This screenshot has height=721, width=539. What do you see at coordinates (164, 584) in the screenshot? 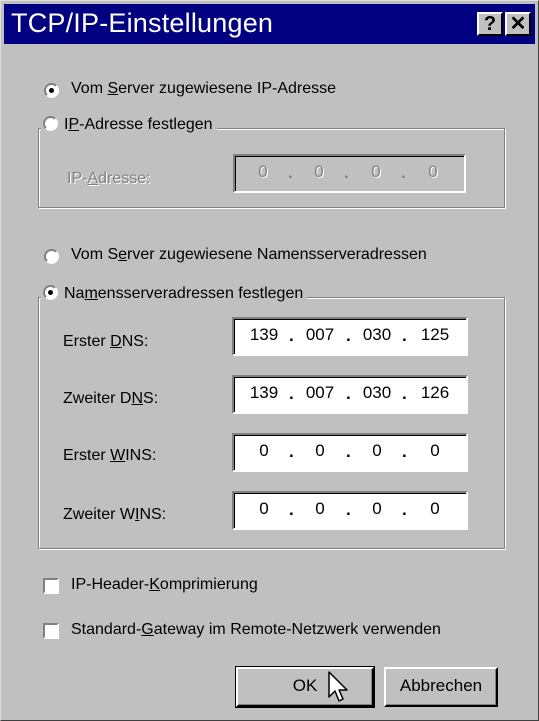
I see `label-header-compression: IP-Header-Komprimierung` at bounding box center [164, 584].